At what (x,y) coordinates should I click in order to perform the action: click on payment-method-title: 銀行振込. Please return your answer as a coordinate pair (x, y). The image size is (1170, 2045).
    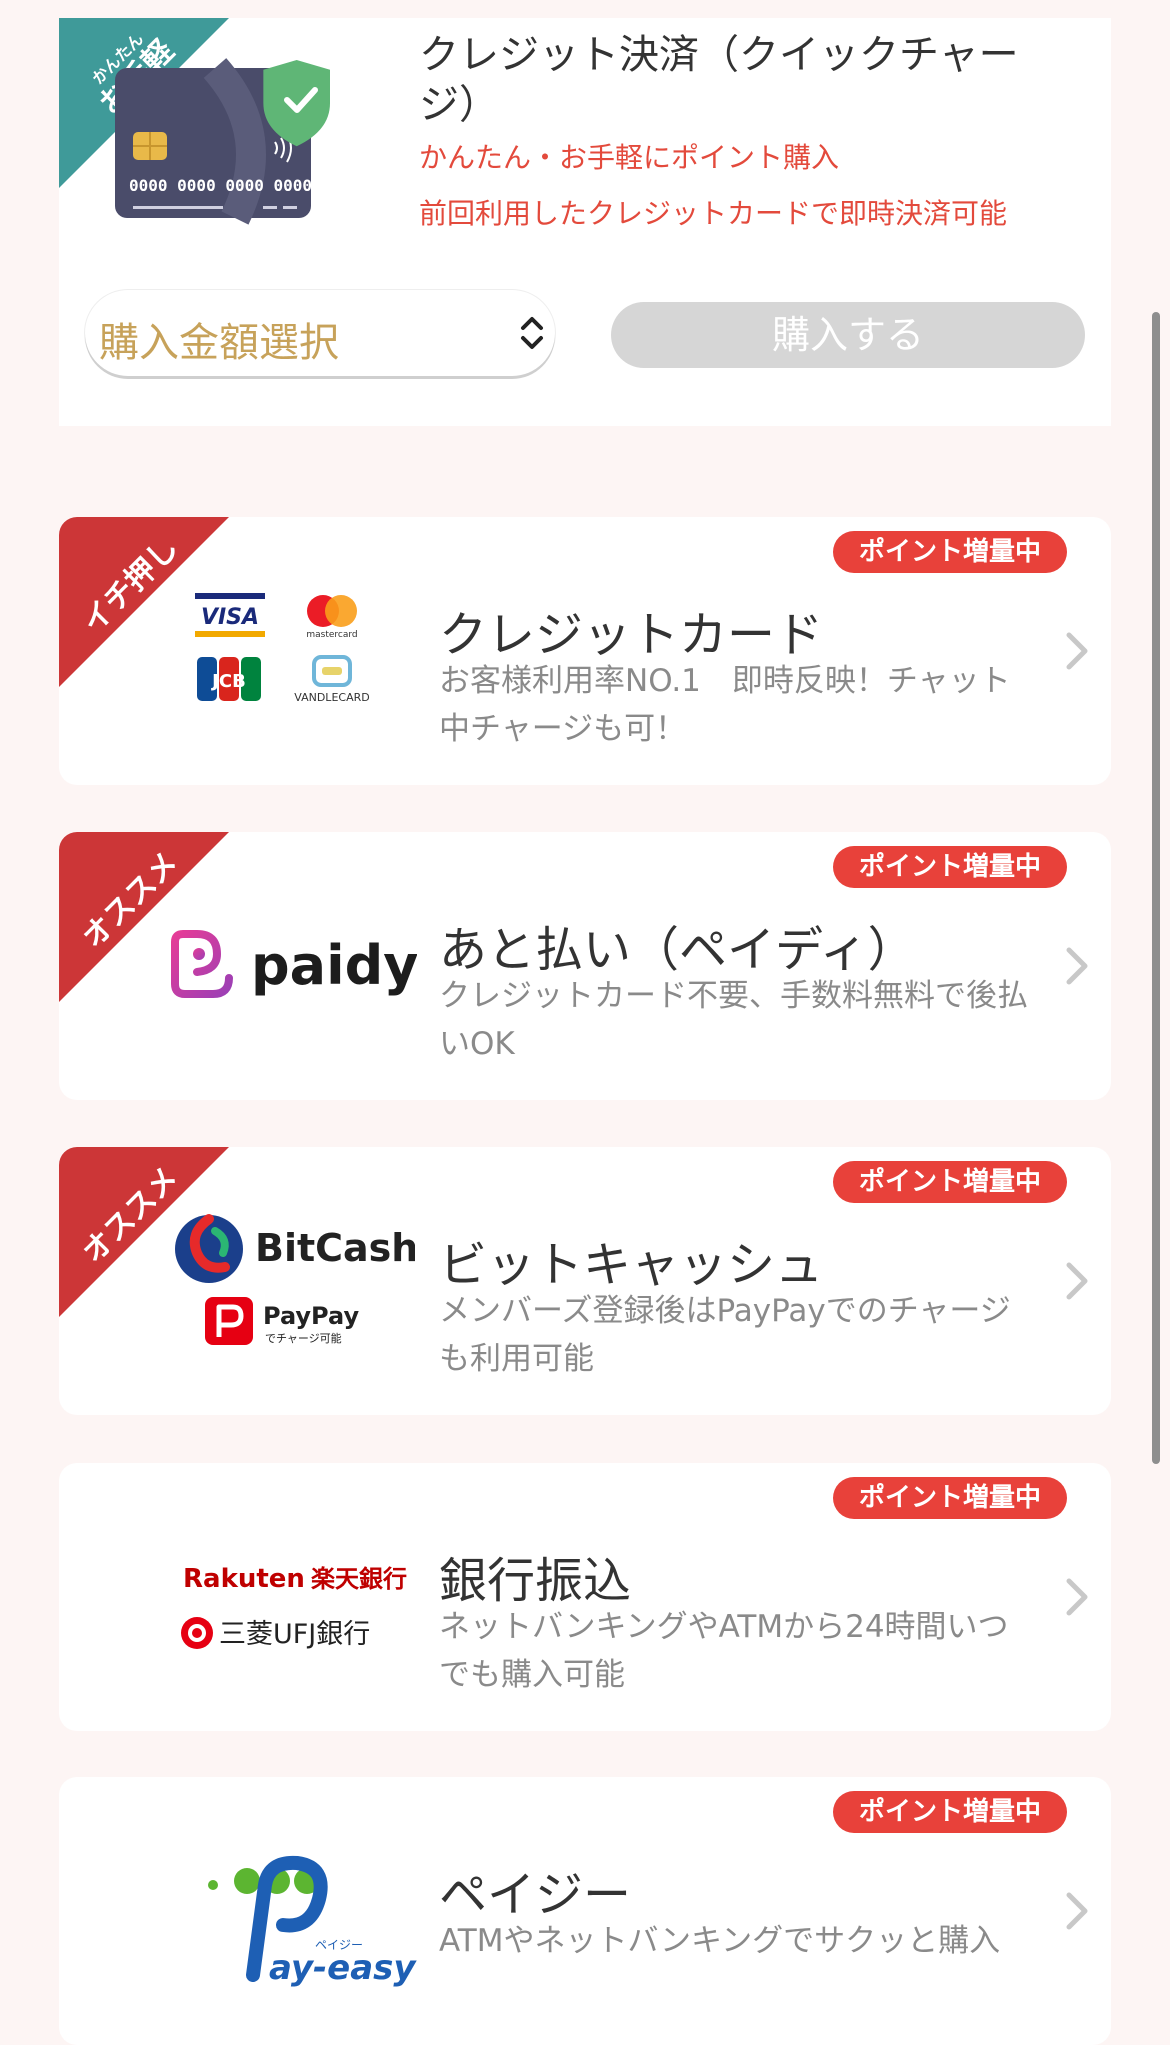
    Looking at the image, I should click on (535, 1581).